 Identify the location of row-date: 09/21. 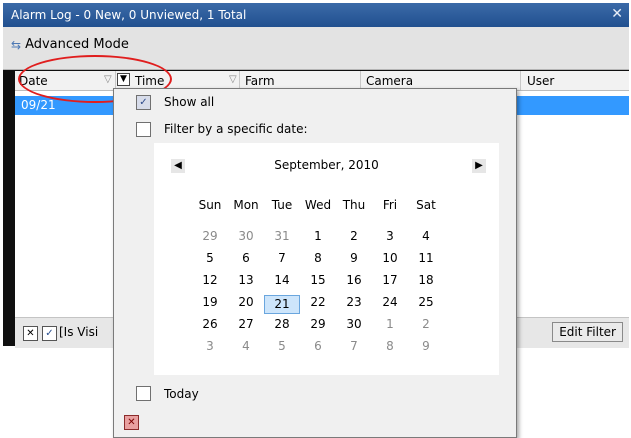
(38, 105).